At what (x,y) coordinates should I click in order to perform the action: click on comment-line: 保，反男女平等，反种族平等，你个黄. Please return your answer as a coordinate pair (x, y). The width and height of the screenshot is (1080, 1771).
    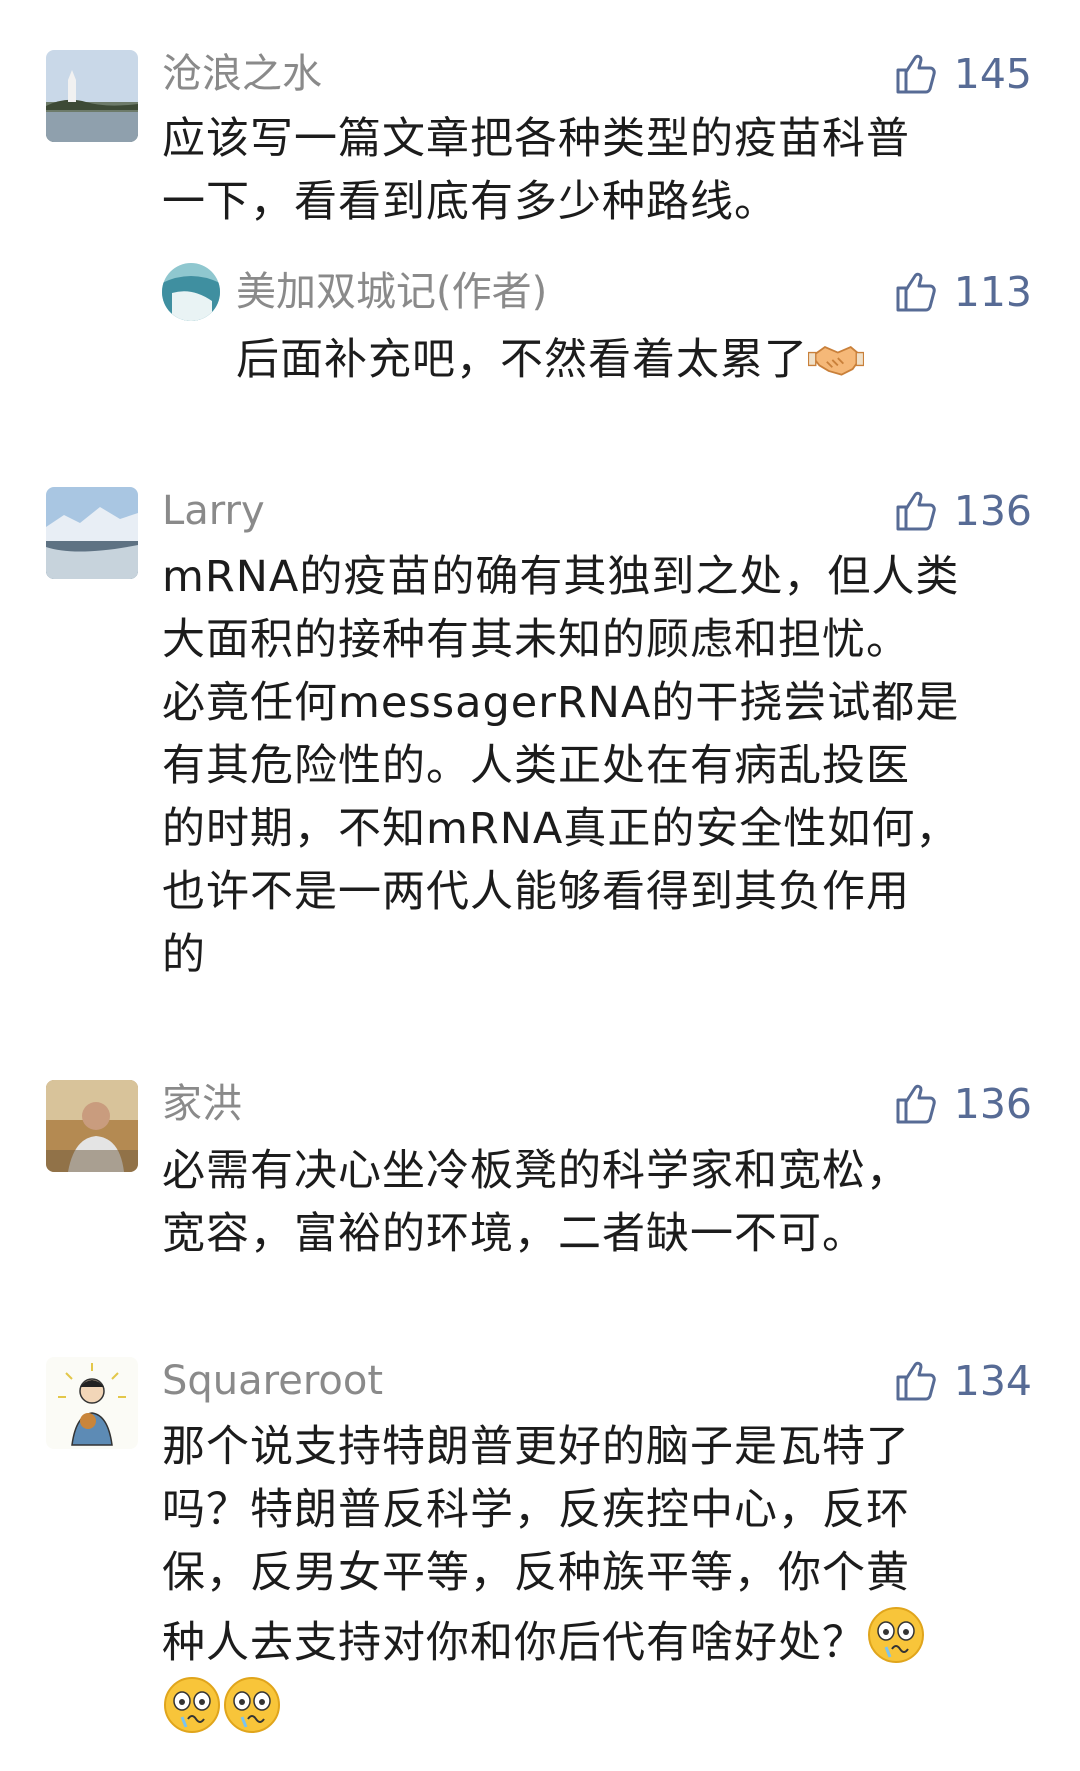
    Looking at the image, I should click on (536, 1573).